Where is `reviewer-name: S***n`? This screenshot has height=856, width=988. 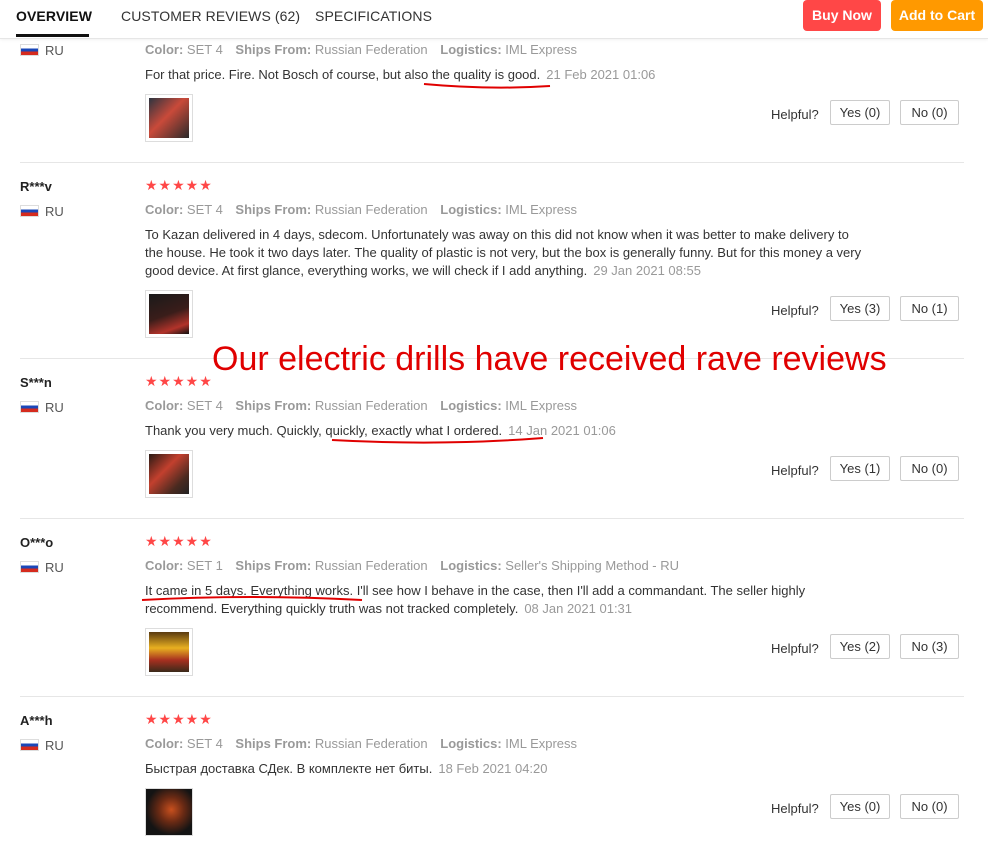 reviewer-name: S***n is located at coordinates (36, 382).